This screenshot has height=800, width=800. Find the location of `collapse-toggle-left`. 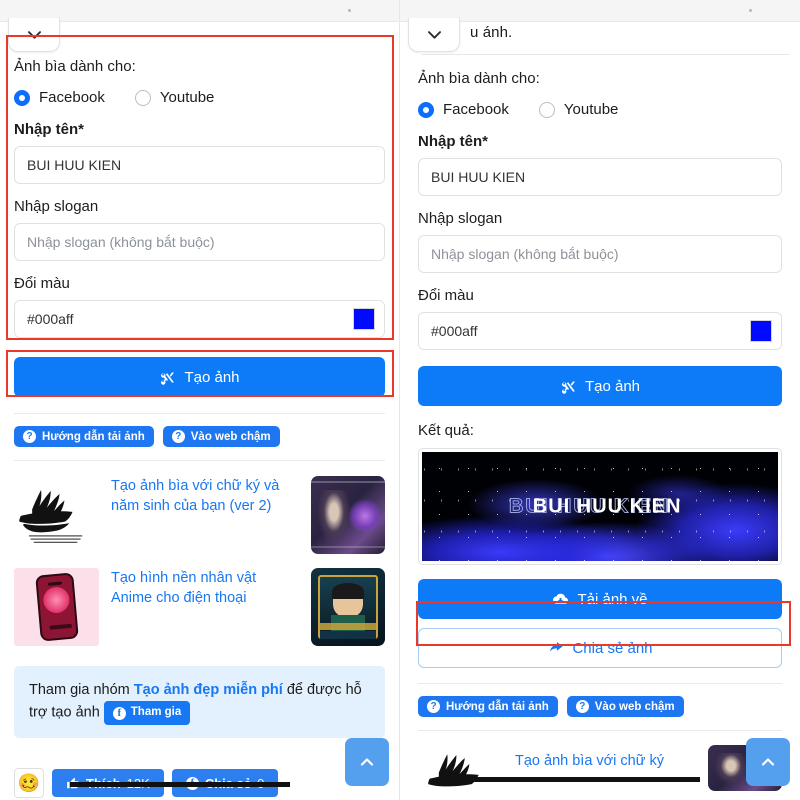

collapse-toggle-left is located at coordinates (34, 35).